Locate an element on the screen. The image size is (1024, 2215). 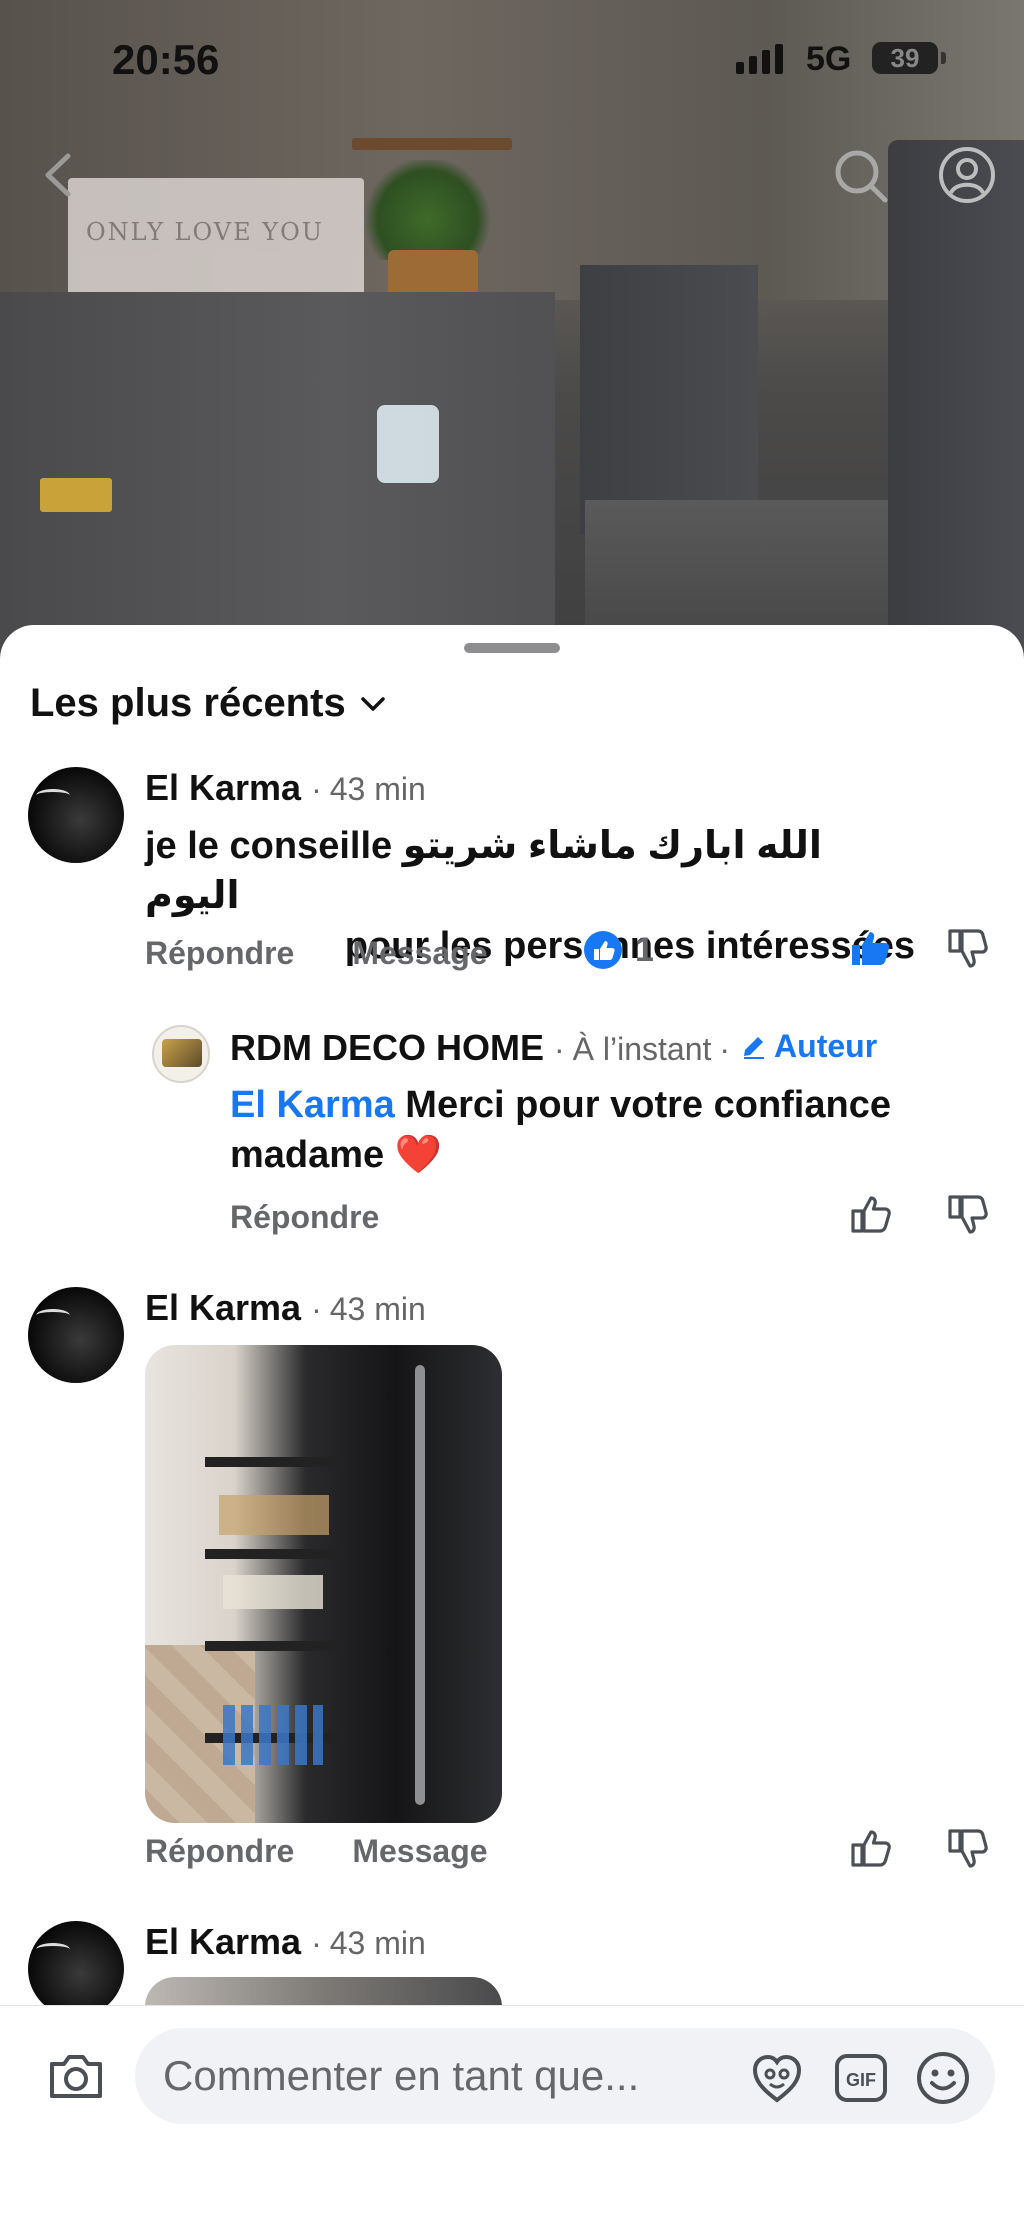
sheet-grabber is located at coordinates (512, 648).